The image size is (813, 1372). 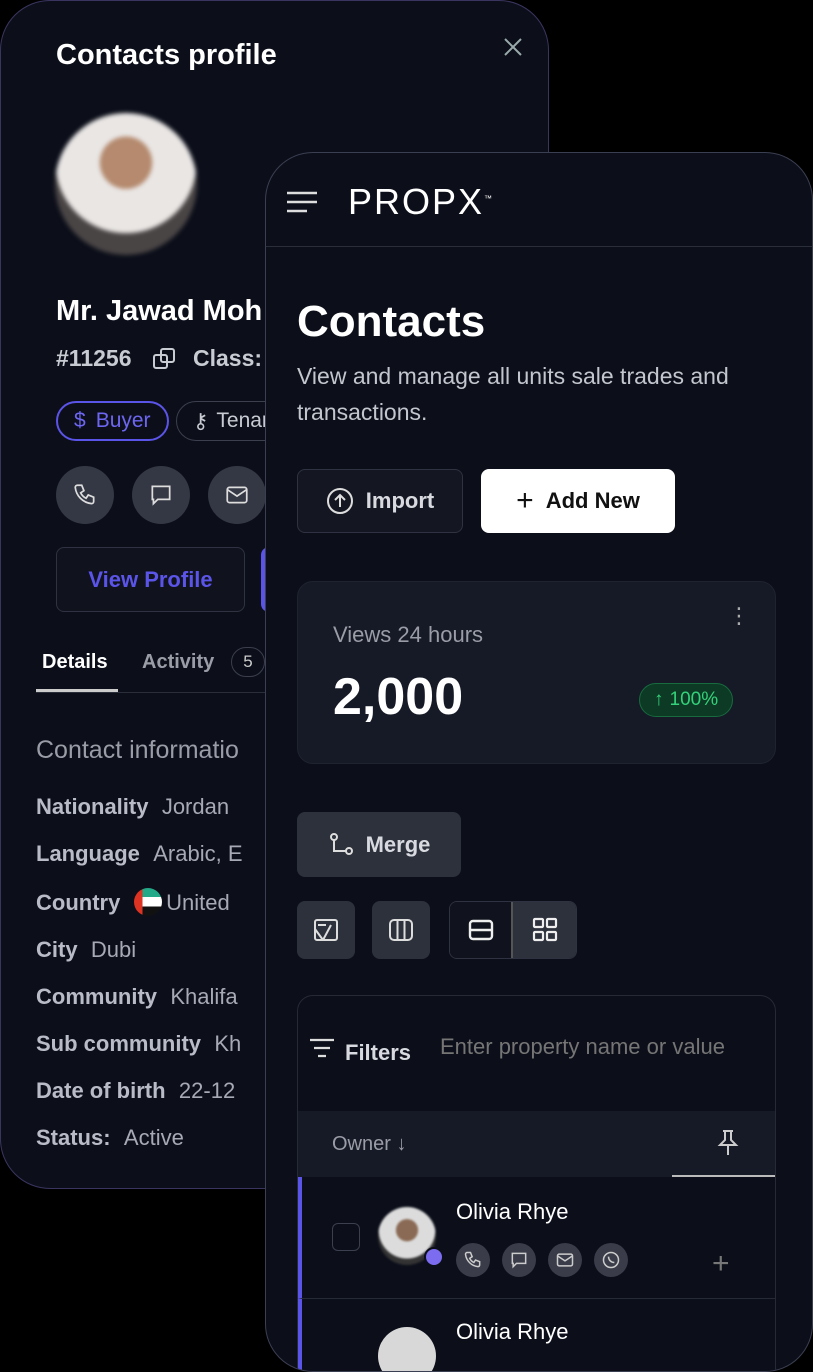 What do you see at coordinates (592, 500) in the screenshot?
I see `add-new-label: Add New` at bounding box center [592, 500].